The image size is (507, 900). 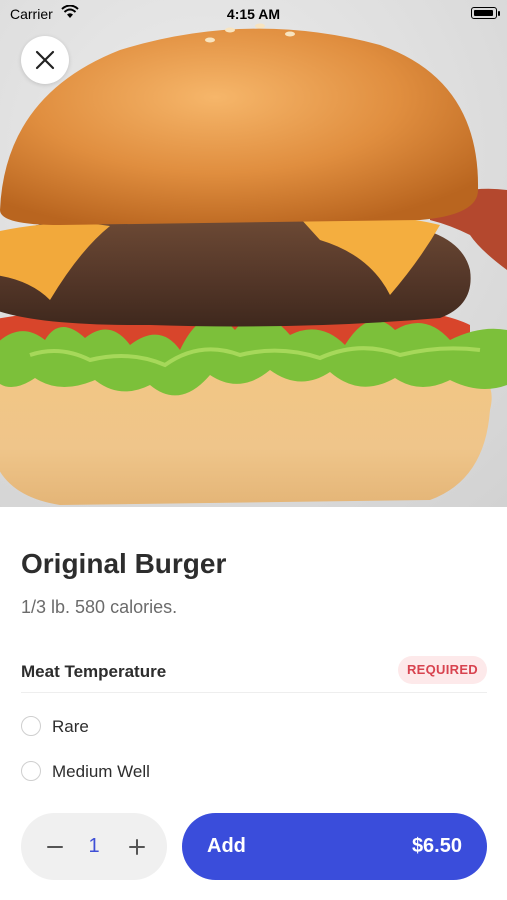 What do you see at coordinates (101, 771) in the screenshot?
I see `option-label: Medium Well` at bounding box center [101, 771].